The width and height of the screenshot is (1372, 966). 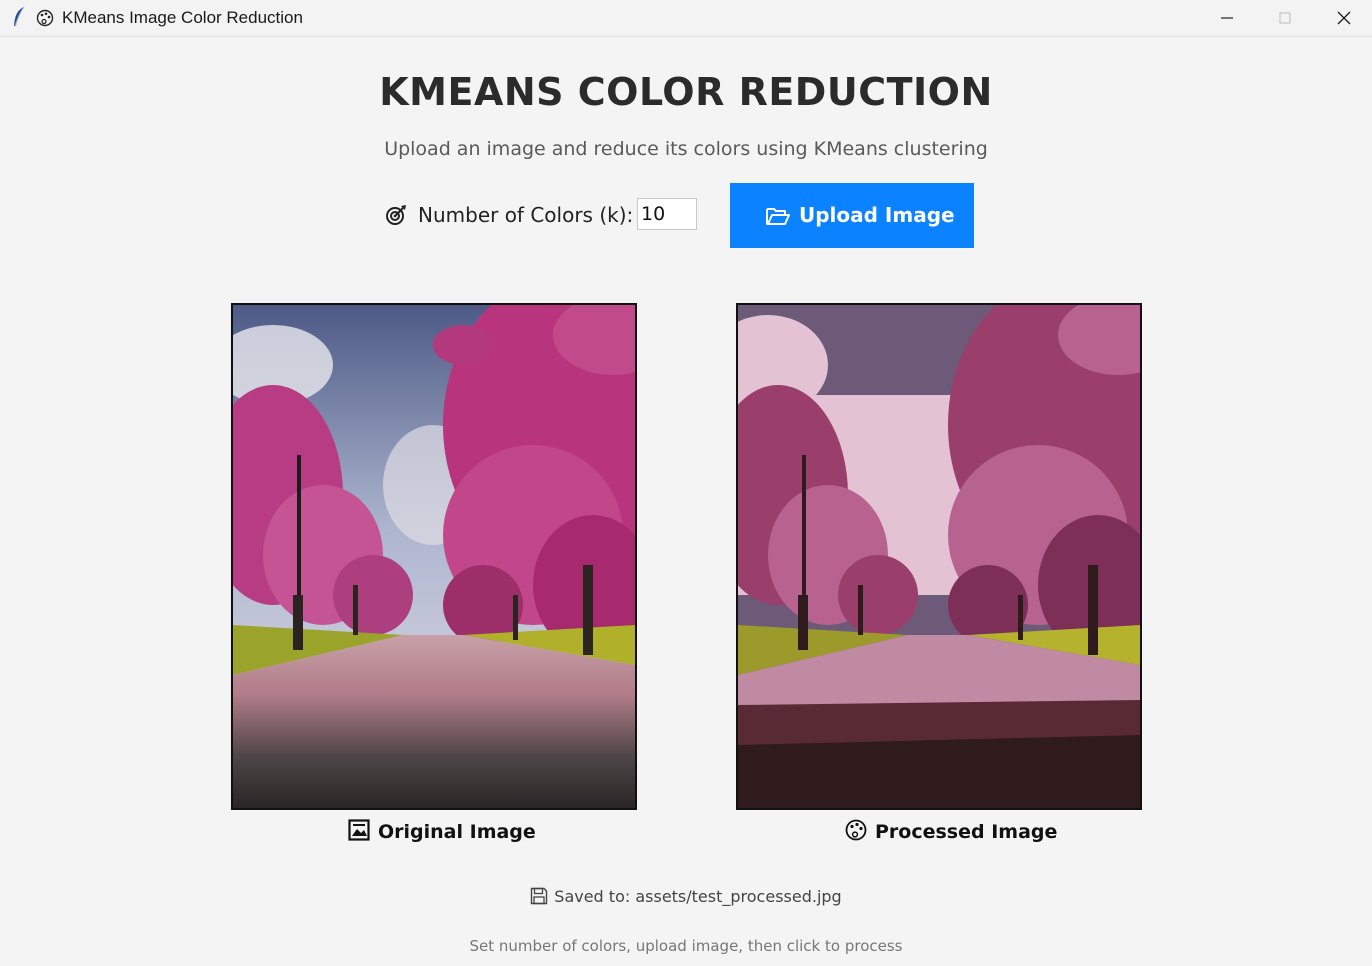 I want to click on folder-open-icon, so click(x=778, y=216).